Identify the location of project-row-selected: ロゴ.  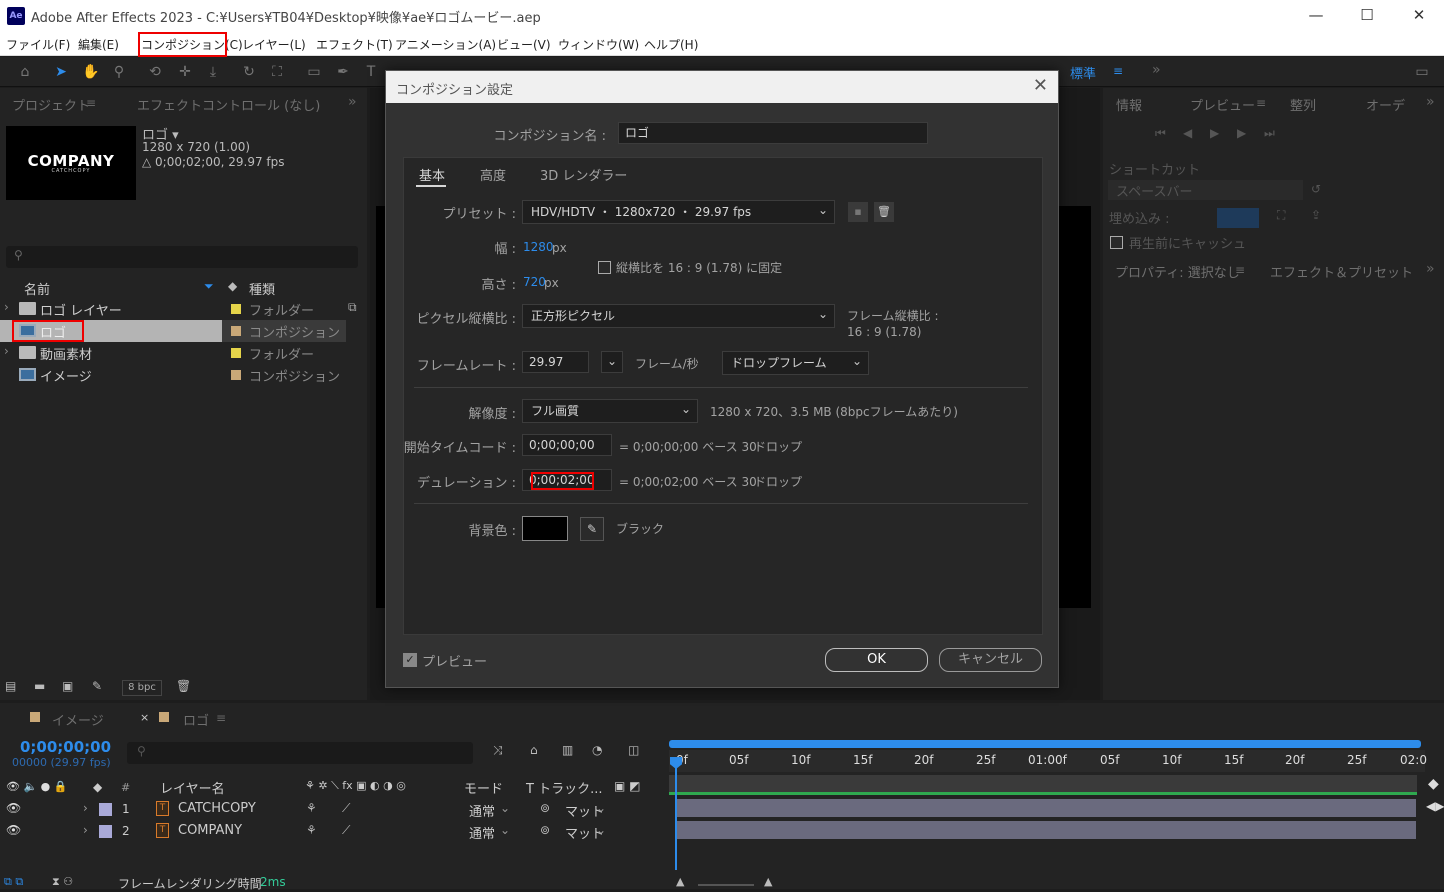
(111, 331).